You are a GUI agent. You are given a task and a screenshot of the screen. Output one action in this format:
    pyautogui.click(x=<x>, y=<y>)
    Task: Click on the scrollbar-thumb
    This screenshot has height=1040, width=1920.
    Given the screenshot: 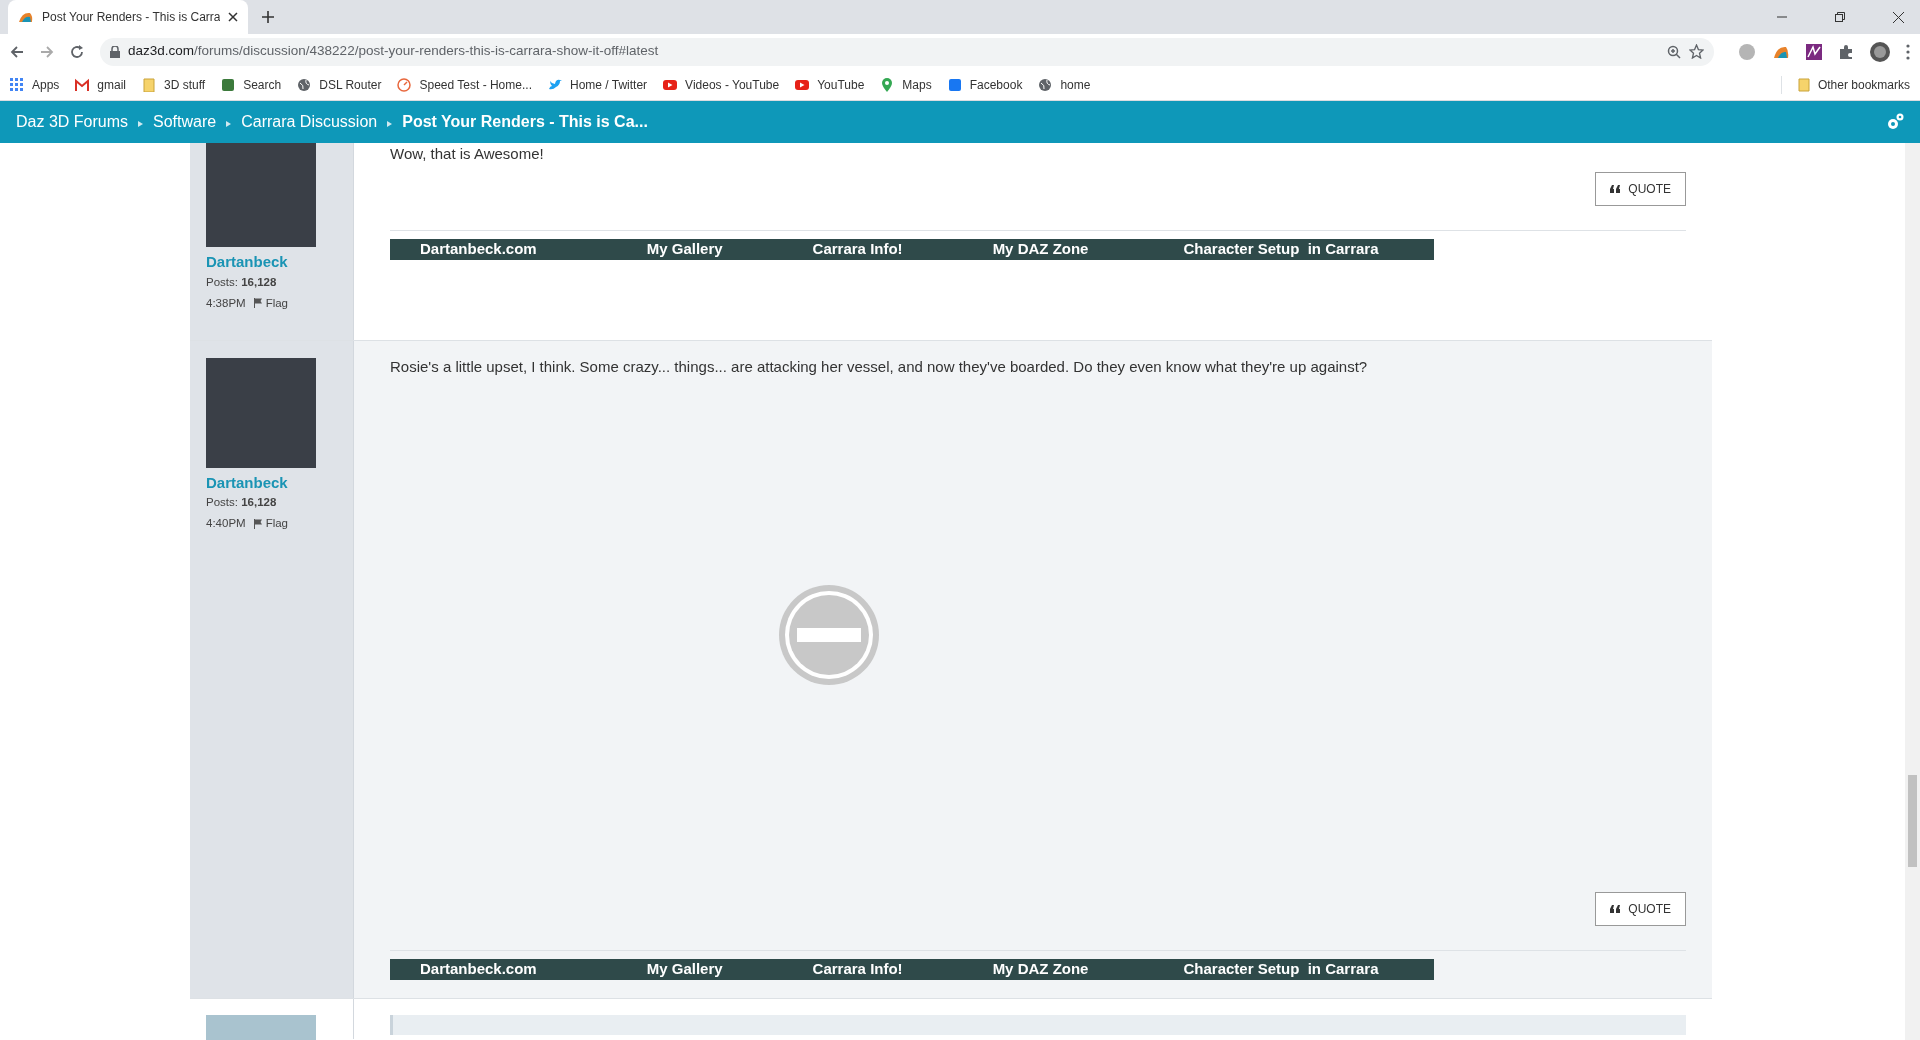 What is the action you would take?
    pyautogui.click(x=1912, y=821)
    